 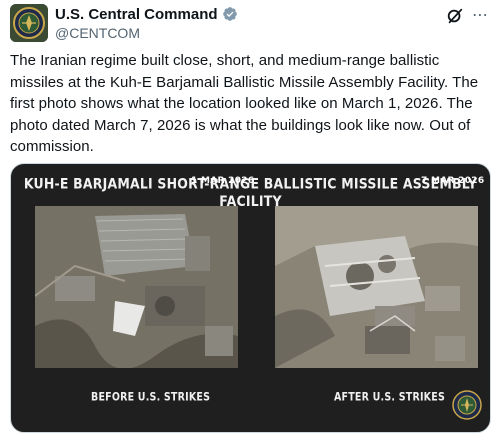 I want to click on verified-badge-icon, so click(x=230, y=14).